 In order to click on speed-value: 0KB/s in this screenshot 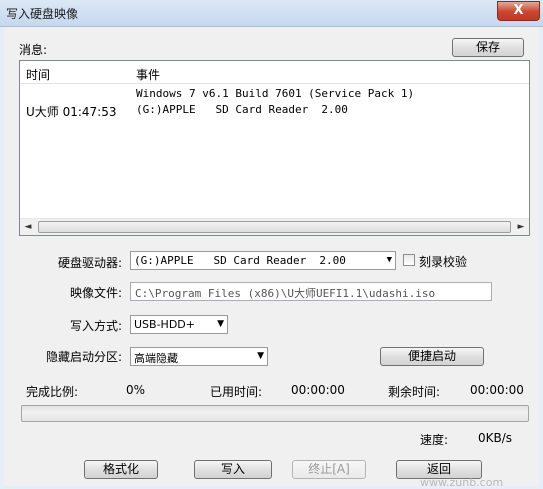, I will do `click(495, 438)`.